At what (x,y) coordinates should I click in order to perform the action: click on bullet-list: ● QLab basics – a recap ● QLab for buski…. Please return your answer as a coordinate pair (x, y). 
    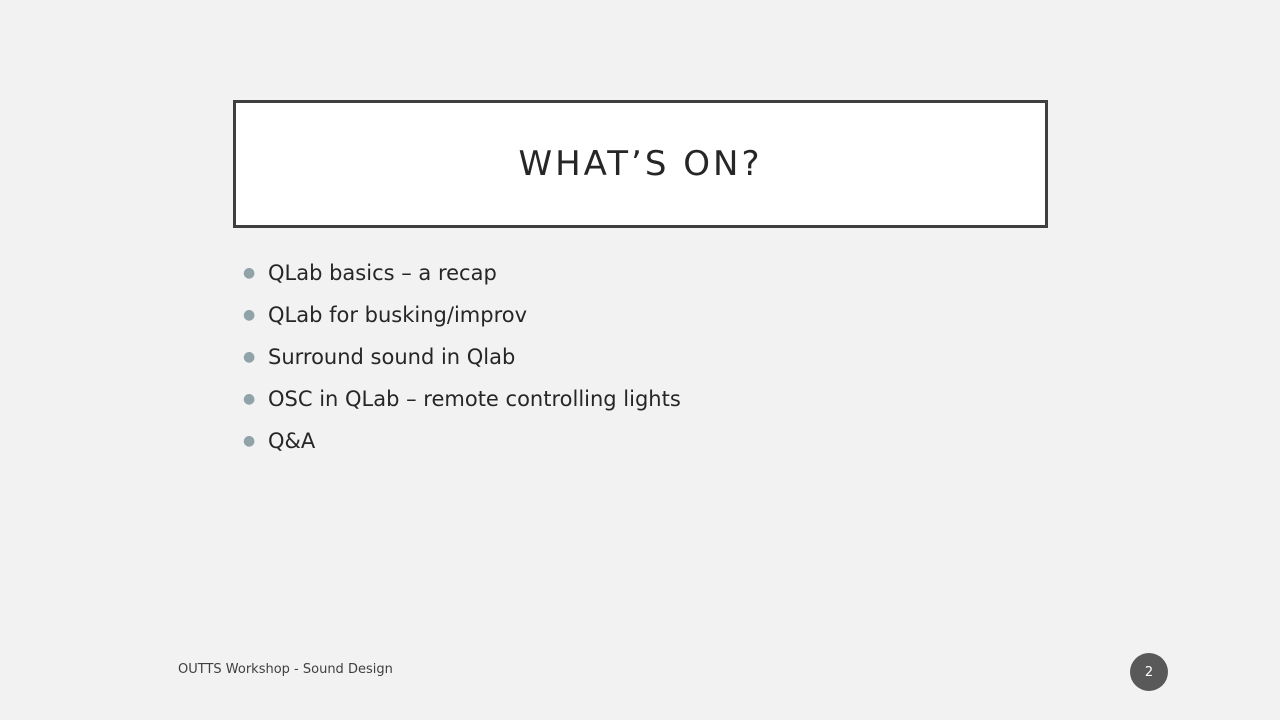
    Looking at the image, I should click on (460, 357).